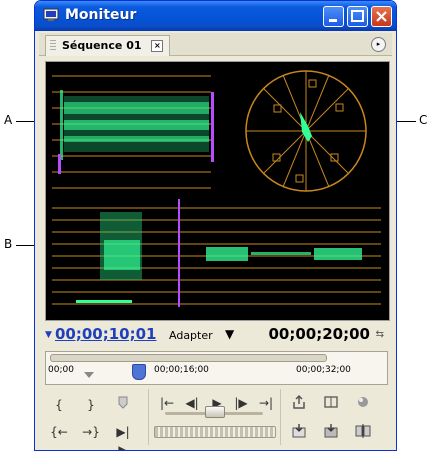 This screenshot has width=431, height=451. What do you see at coordinates (379, 334) in the screenshot?
I see `duration-icon: ⇆` at bounding box center [379, 334].